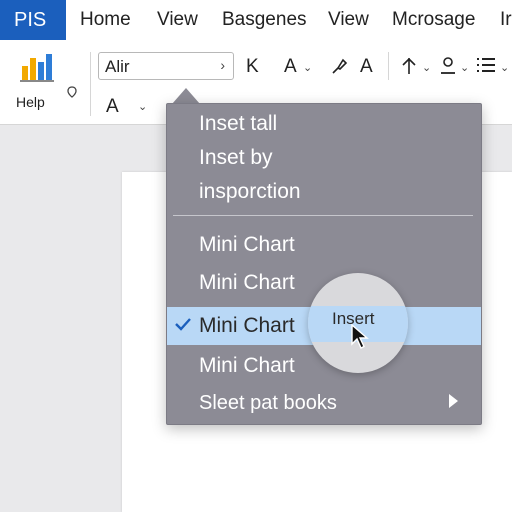 The height and width of the screenshot is (512, 512). What do you see at coordinates (252, 67) in the screenshot?
I see `font-size-tool: K` at bounding box center [252, 67].